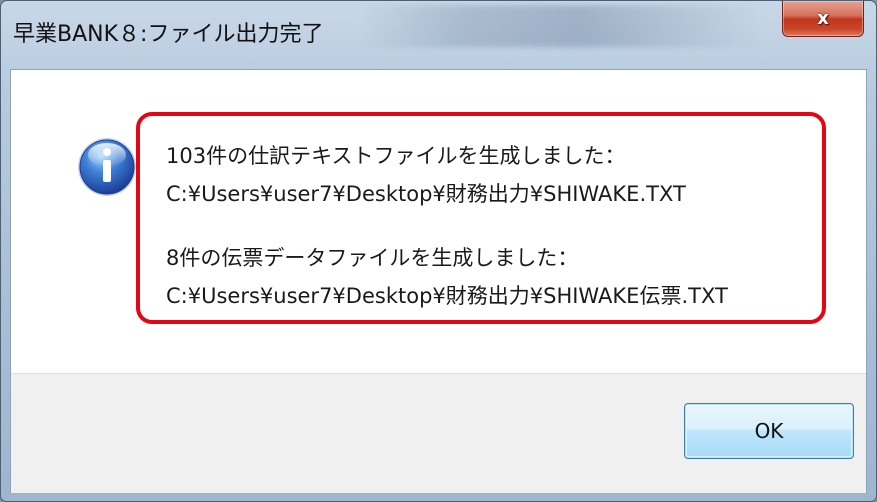 The image size is (877, 502). What do you see at coordinates (396, 156) in the screenshot?
I see `message-line-journal-count: 103件の仕訳テキストファイルを生成しました：` at bounding box center [396, 156].